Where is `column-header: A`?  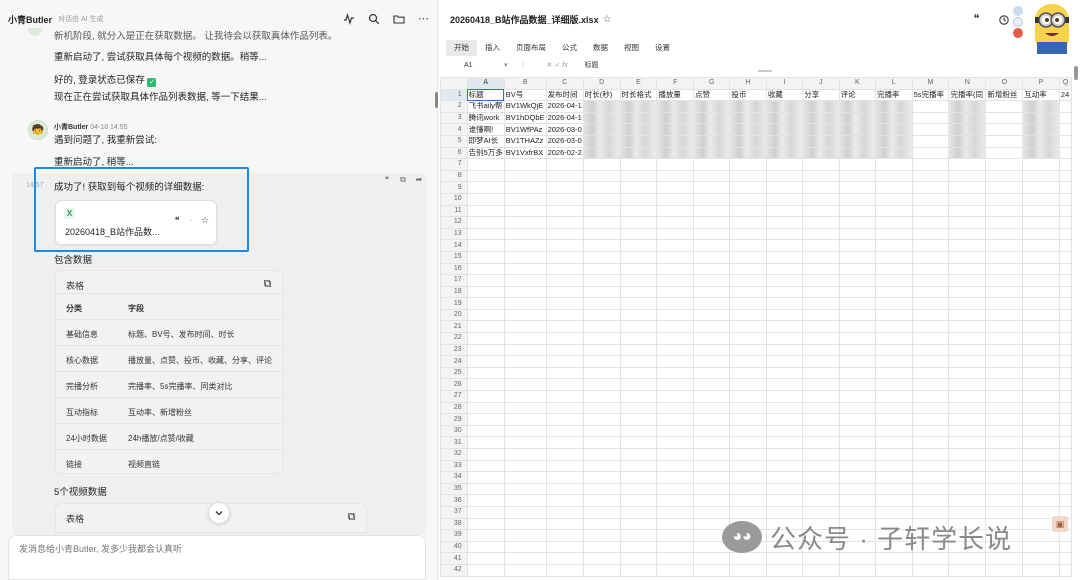 column-header: A is located at coordinates (485, 83).